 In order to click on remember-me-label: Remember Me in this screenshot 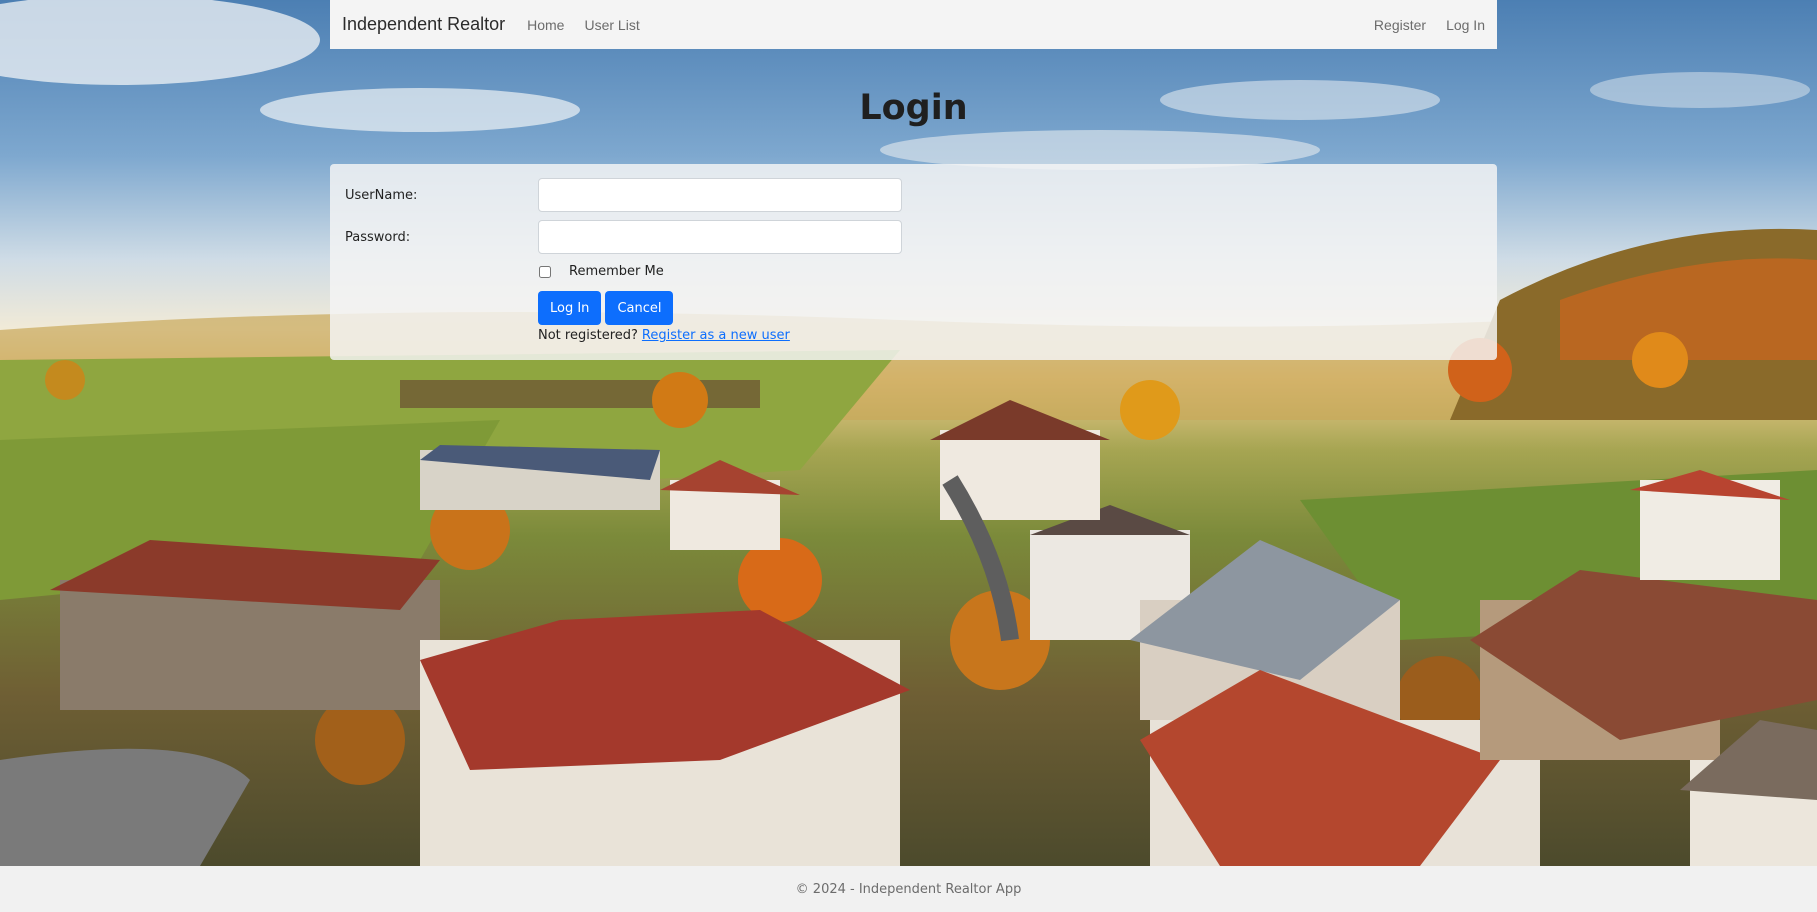, I will do `click(616, 271)`.